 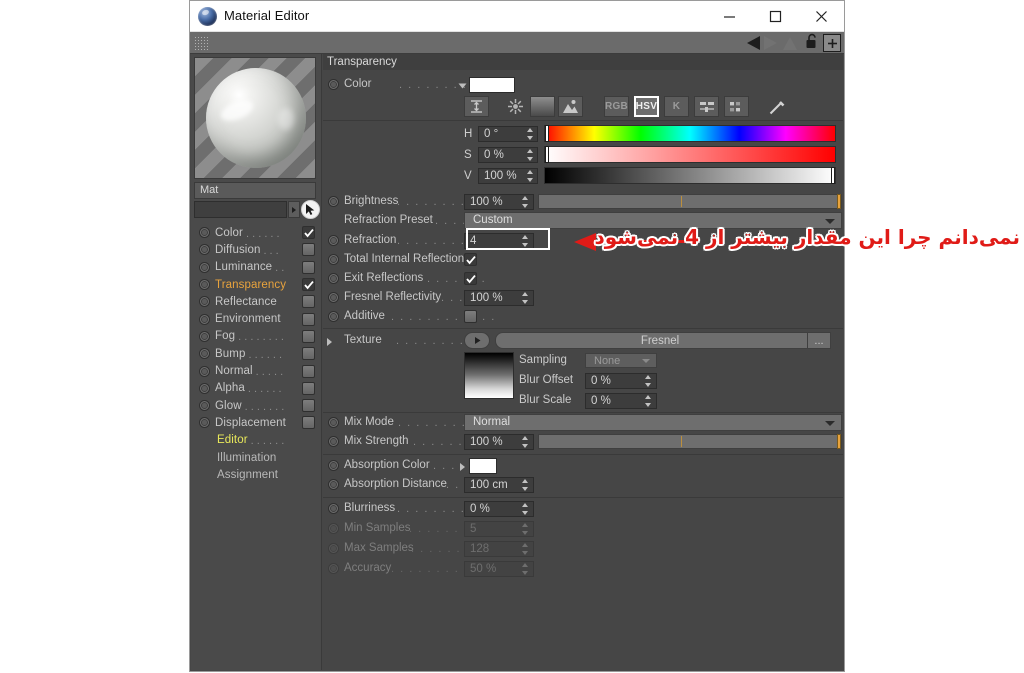 I want to click on chevron-down-icon, so click(x=462, y=86).